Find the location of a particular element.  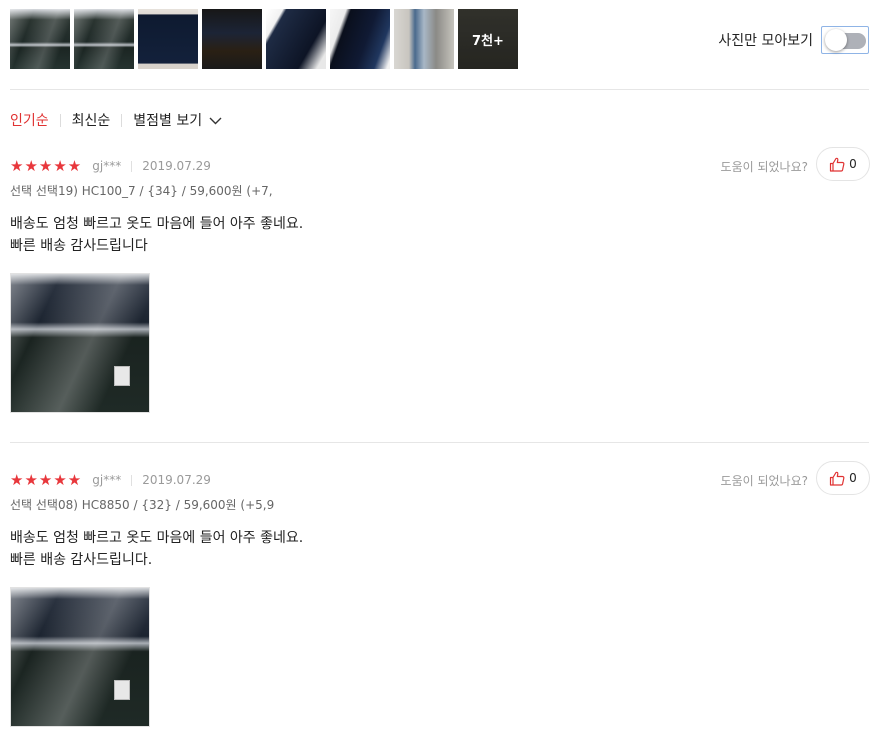

sort-by-rating-label: 별점별 보기 is located at coordinates (168, 121).